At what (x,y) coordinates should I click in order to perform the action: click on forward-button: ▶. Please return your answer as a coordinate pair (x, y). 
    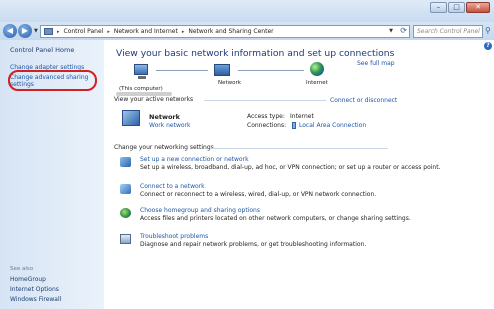
    Looking at the image, I should click on (25, 31).